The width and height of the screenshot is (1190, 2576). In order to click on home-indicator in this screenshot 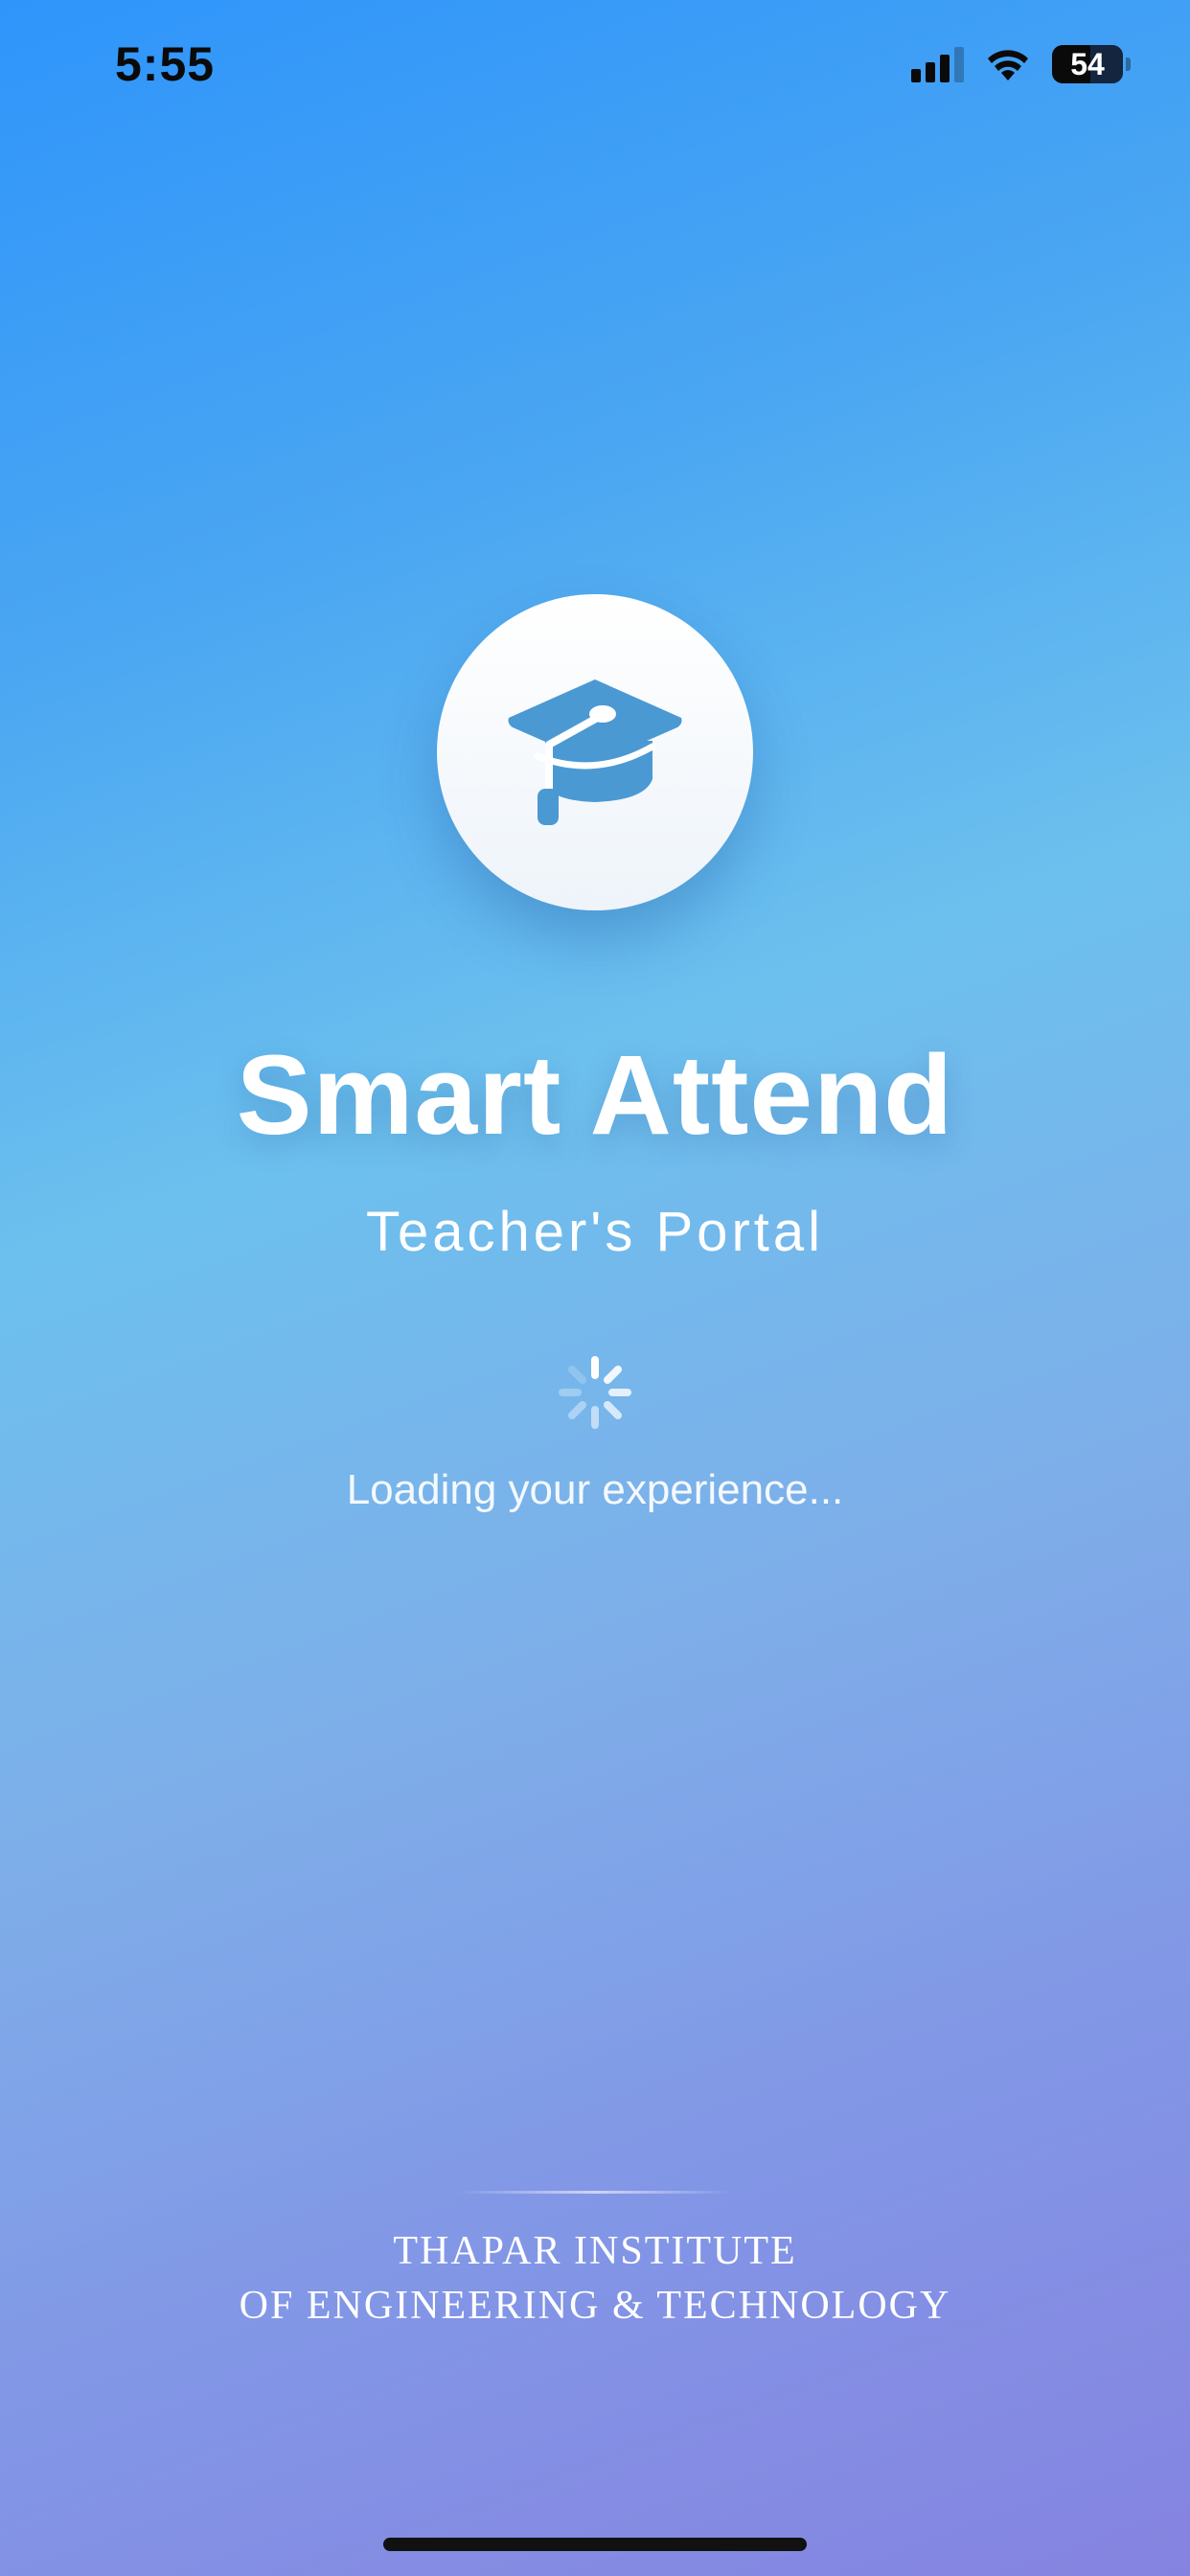, I will do `click(595, 2544)`.